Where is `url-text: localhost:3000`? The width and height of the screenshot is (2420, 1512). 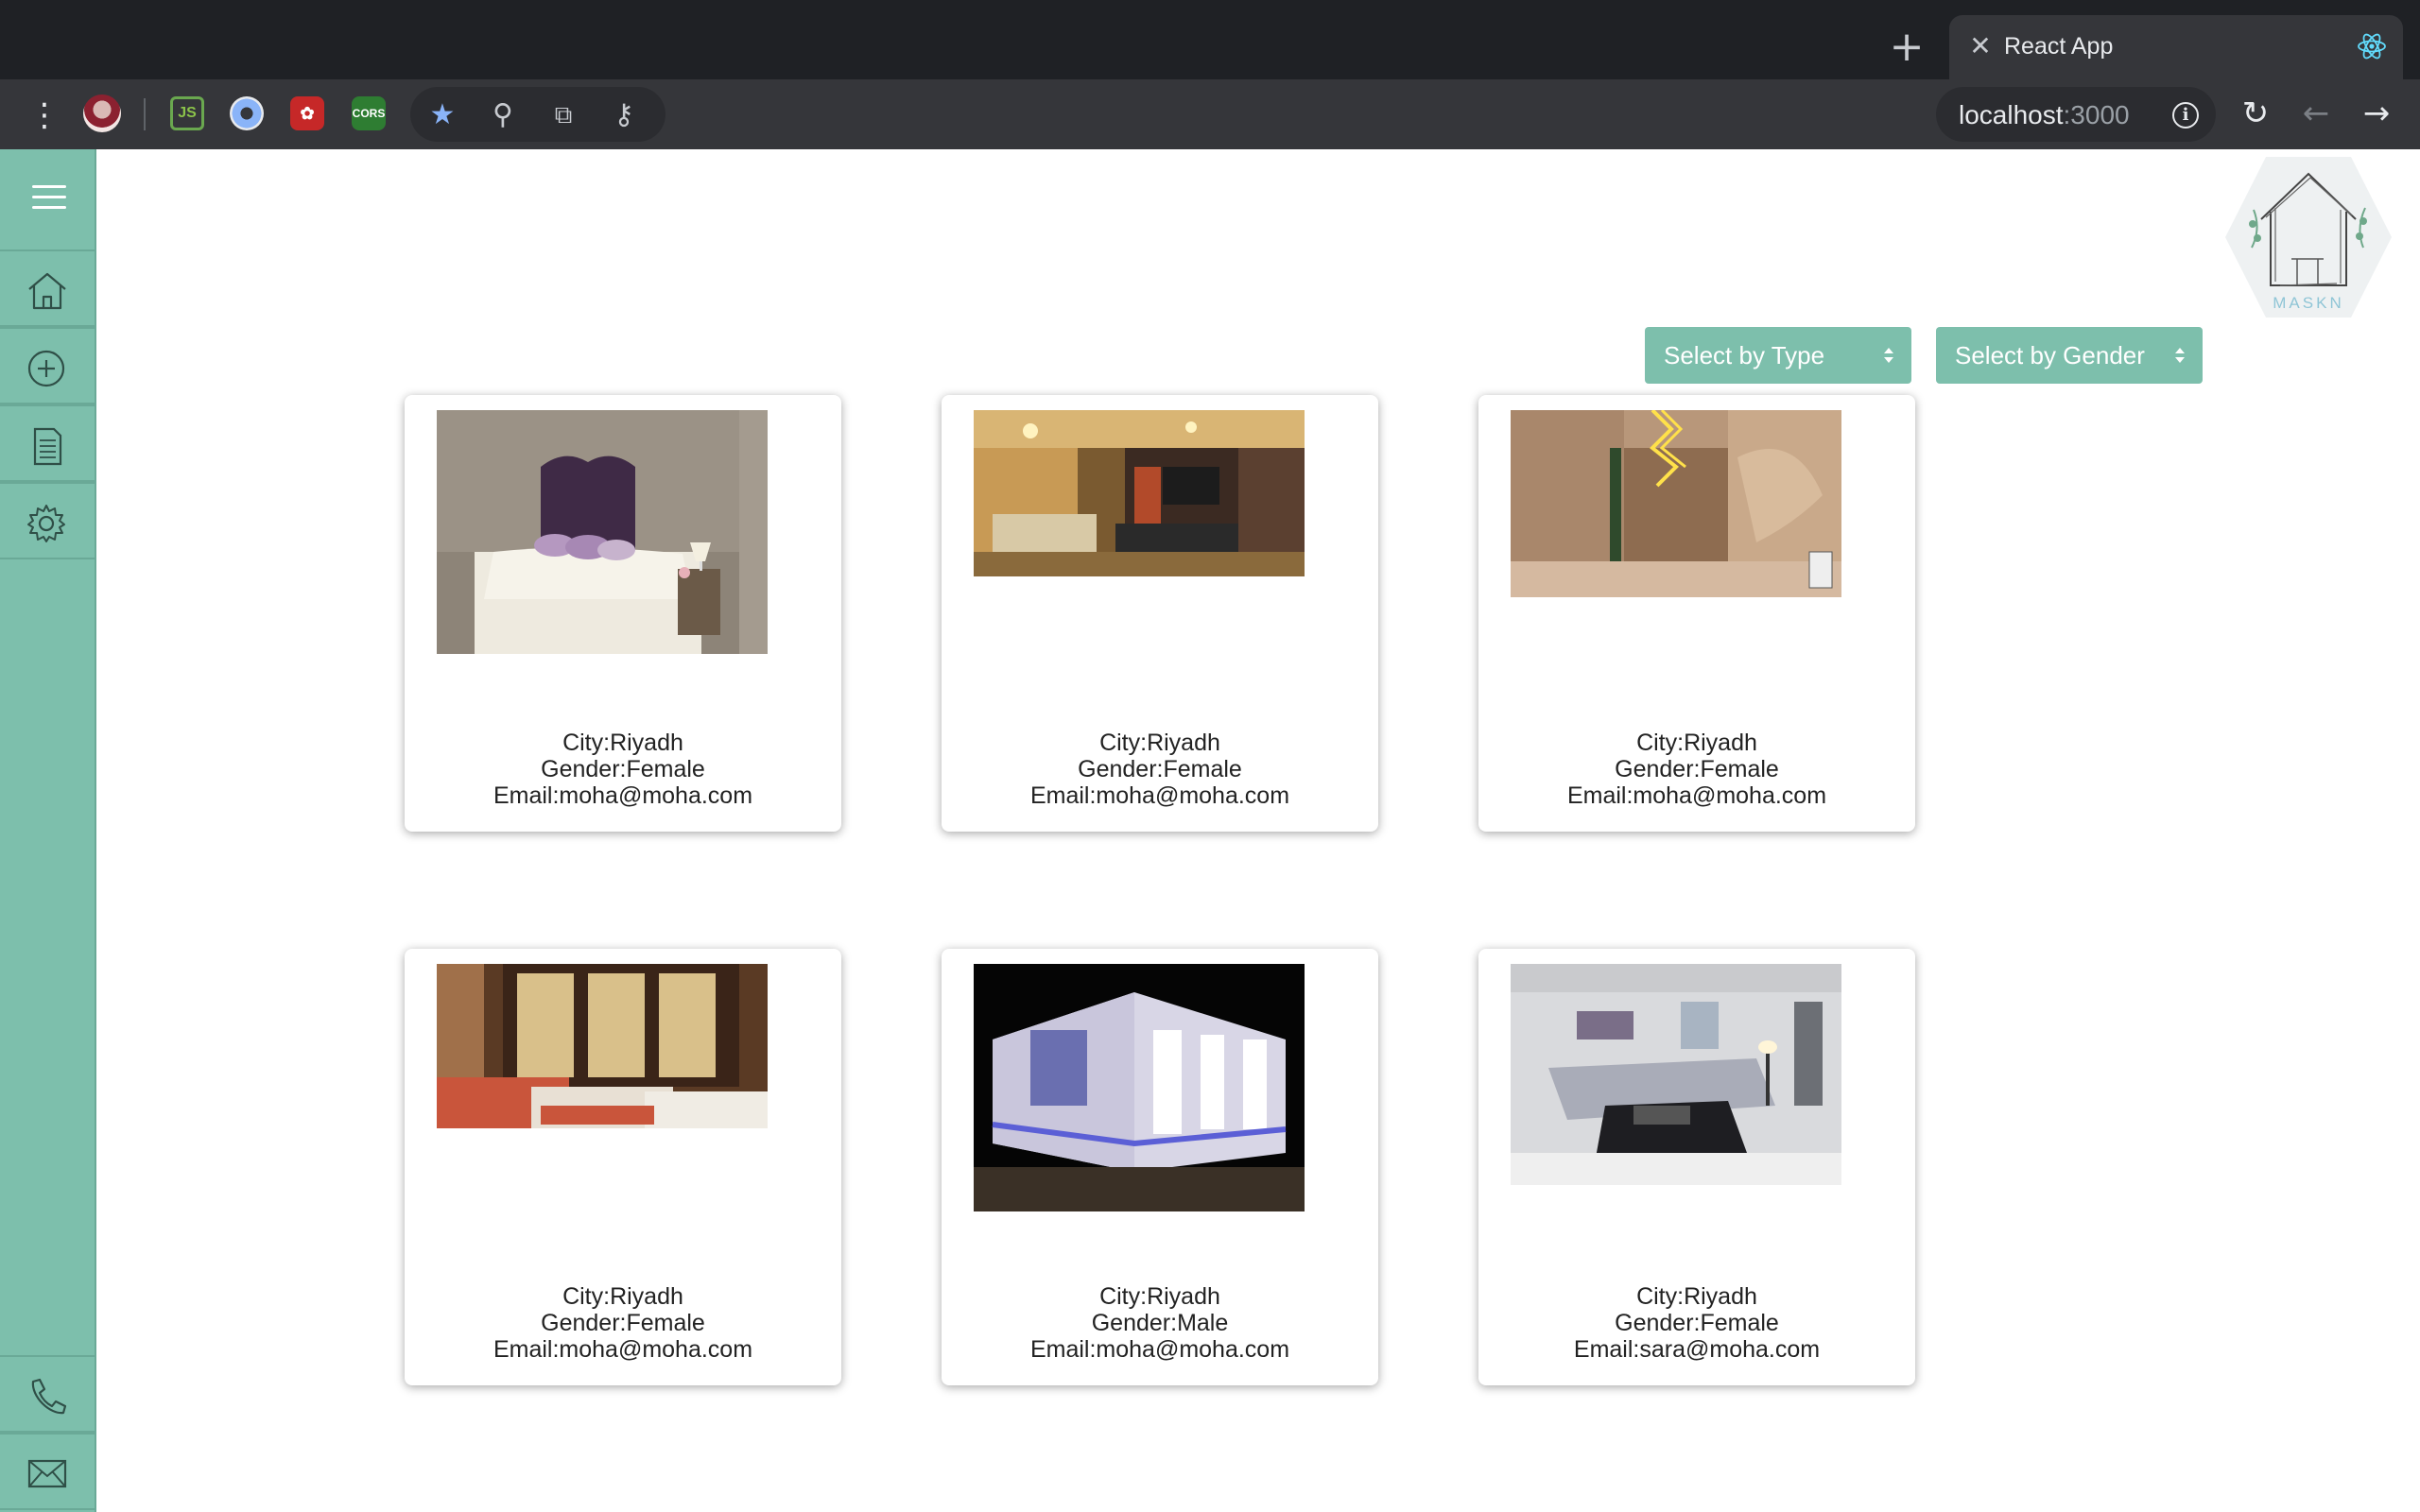 url-text: localhost:3000 is located at coordinates (2045, 115).